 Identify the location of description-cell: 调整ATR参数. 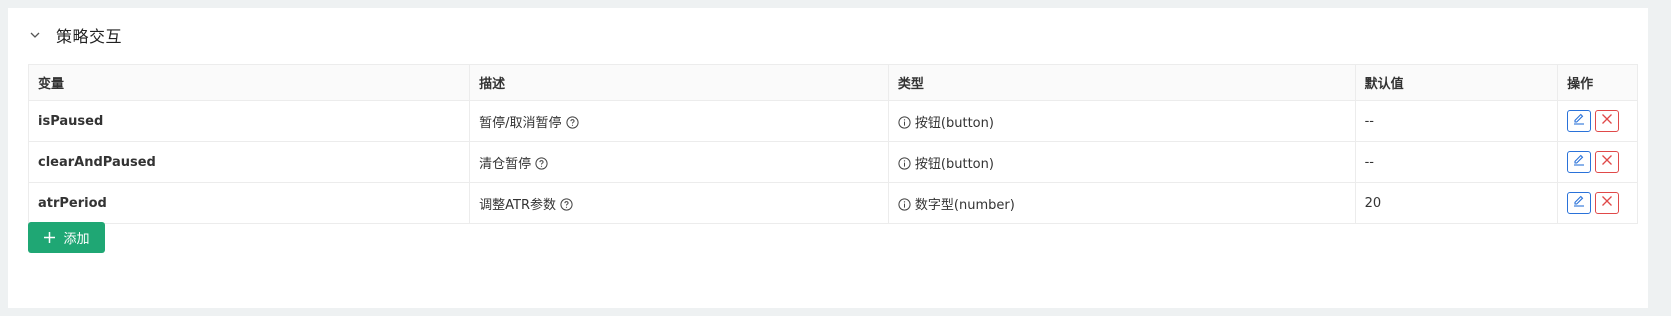
(679, 203).